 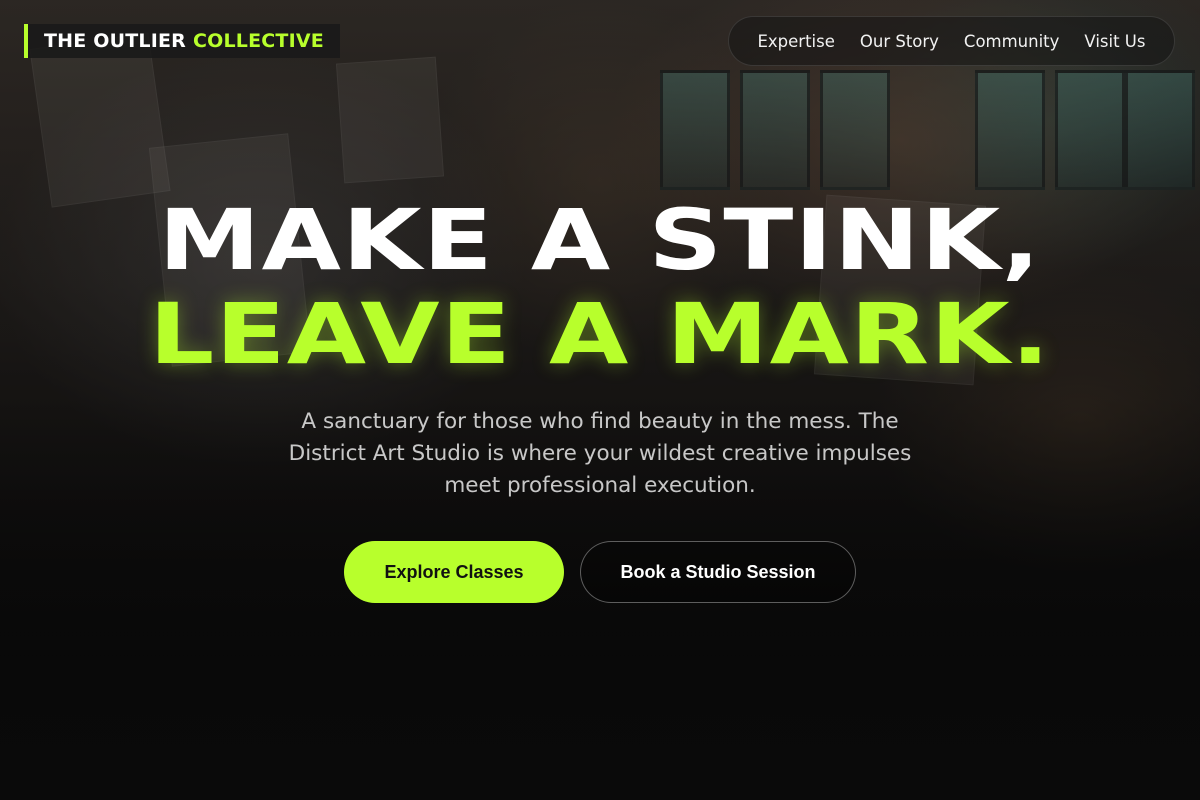 I want to click on nav-link-our-story: Our Story, so click(x=899, y=41).